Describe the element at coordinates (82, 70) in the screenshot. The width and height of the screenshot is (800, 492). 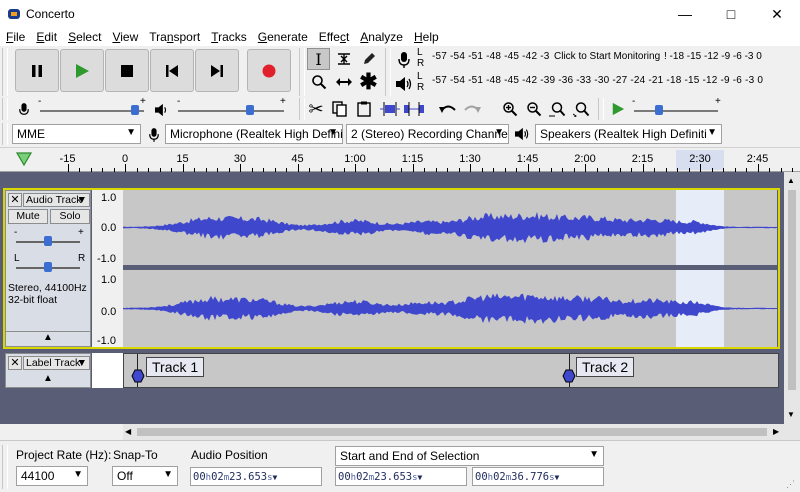
I see `play-button` at that location.